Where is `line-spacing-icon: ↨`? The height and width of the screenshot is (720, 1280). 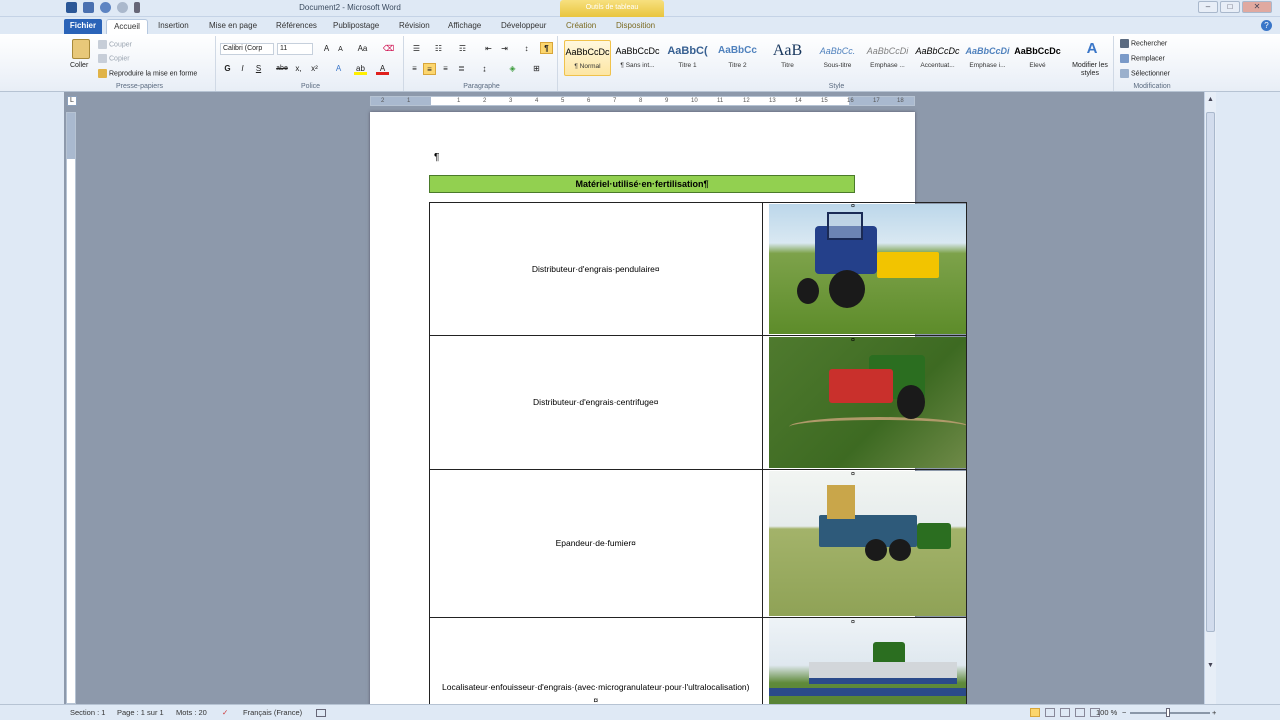 line-spacing-icon: ↨ is located at coordinates (484, 69).